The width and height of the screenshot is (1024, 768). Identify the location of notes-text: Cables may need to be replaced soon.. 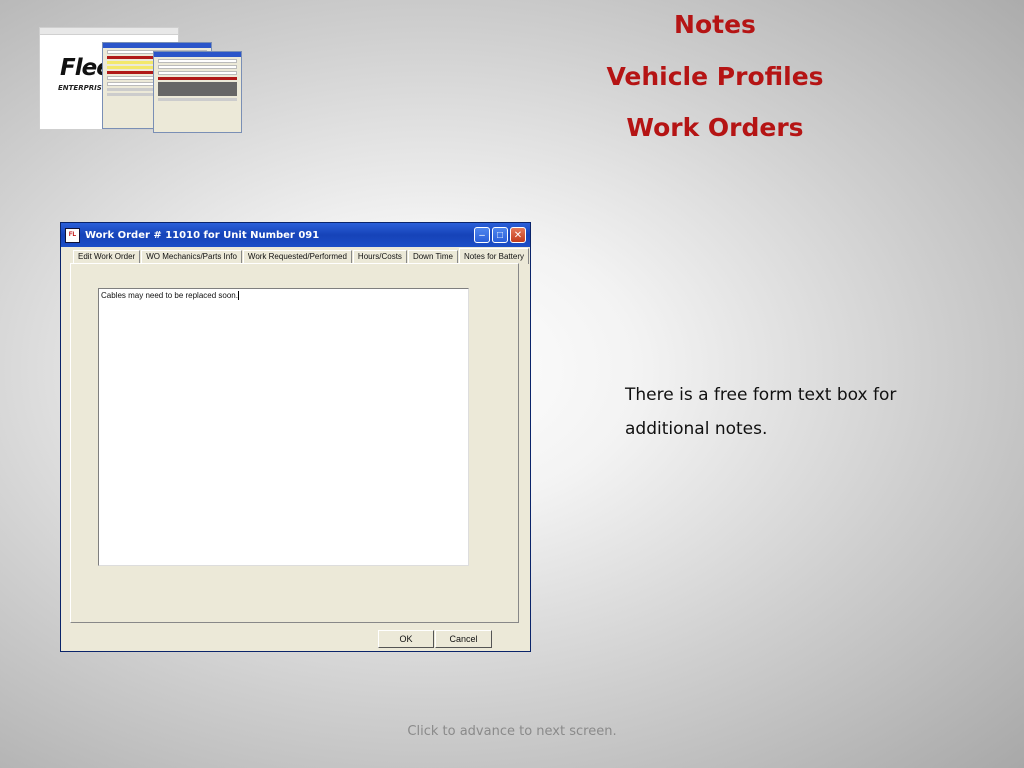
(169, 295).